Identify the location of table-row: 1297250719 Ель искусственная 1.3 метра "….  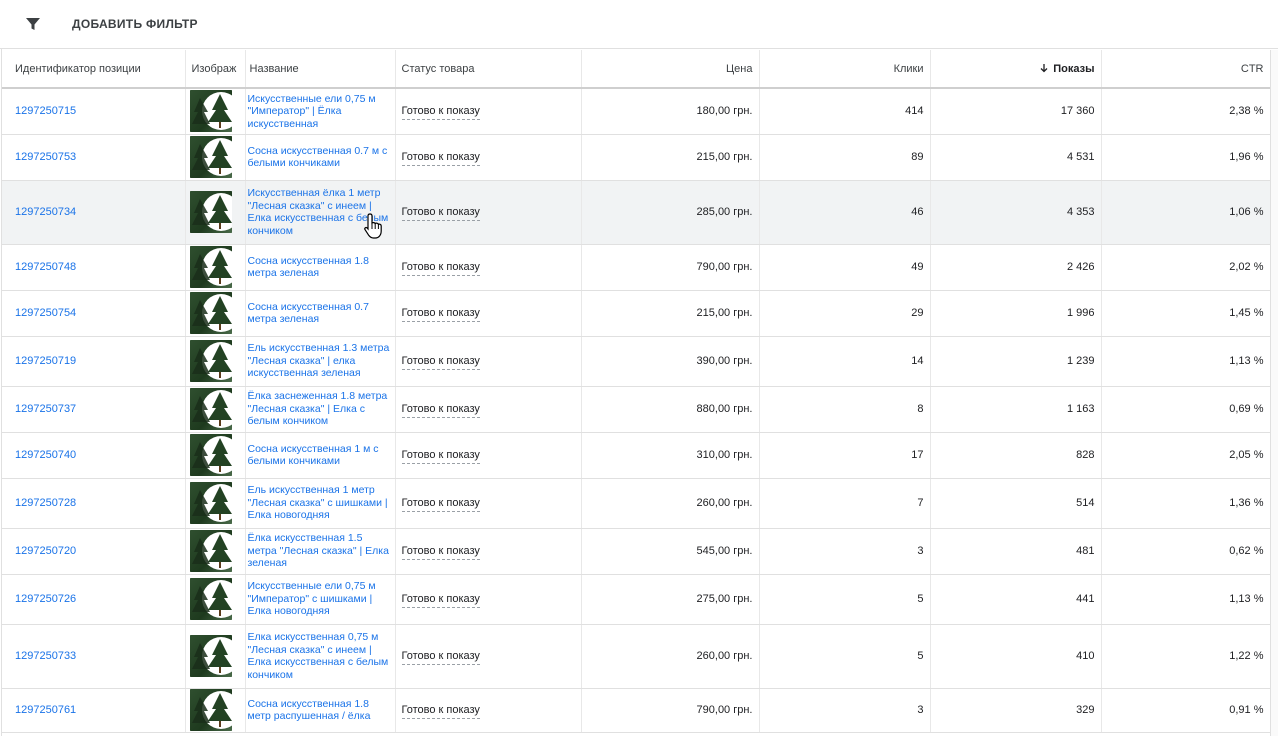
(636, 361).